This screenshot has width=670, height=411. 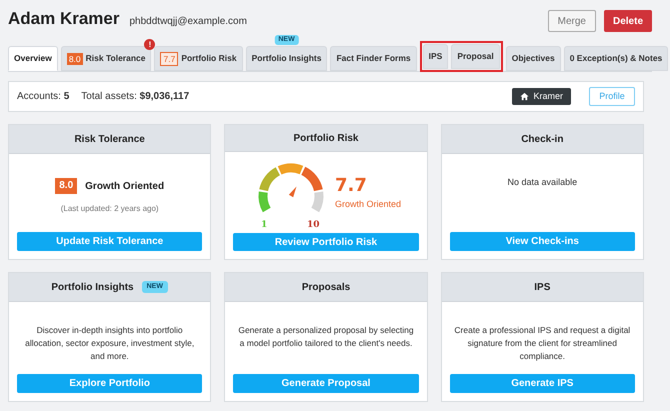 I want to click on gauge-min-label: 1, so click(x=264, y=225).